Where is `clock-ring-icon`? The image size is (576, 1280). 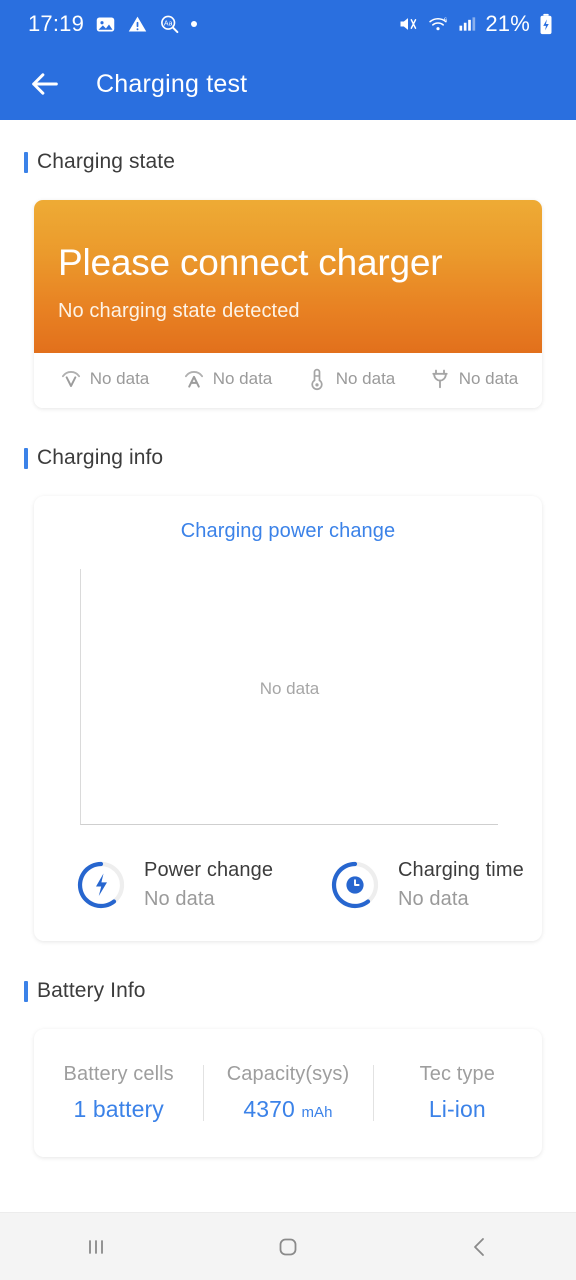 clock-ring-icon is located at coordinates (355, 885).